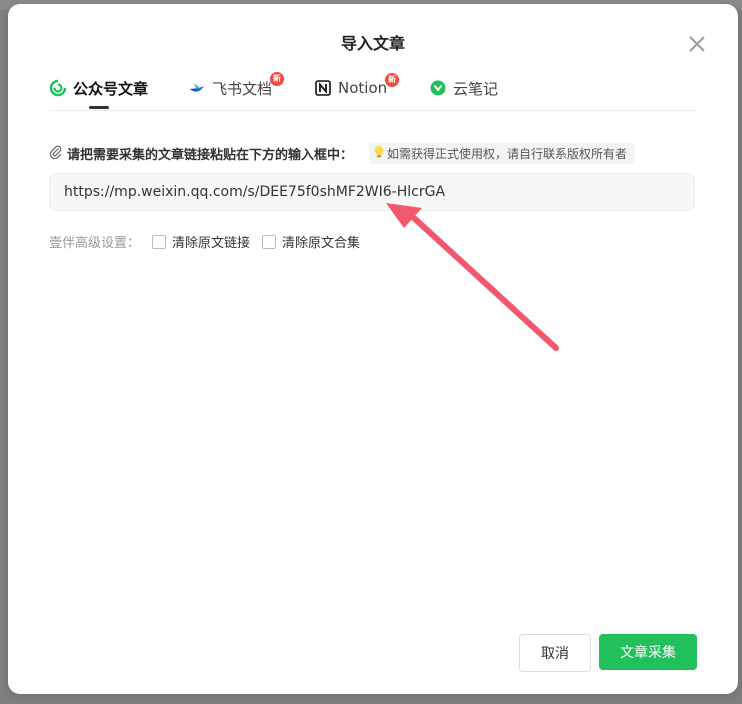 The width and height of the screenshot is (742, 704). Describe the element at coordinates (476, 88) in the screenshot. I see `tab-label: 云笔记` at that location.